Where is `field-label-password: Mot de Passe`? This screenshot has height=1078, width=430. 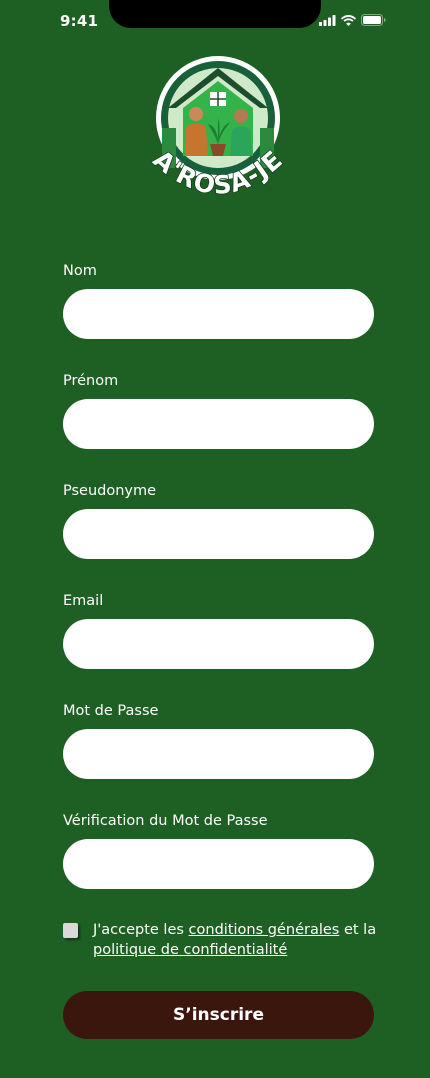 field-label-password: Mot de Passe is located at coordinates (111, 711).